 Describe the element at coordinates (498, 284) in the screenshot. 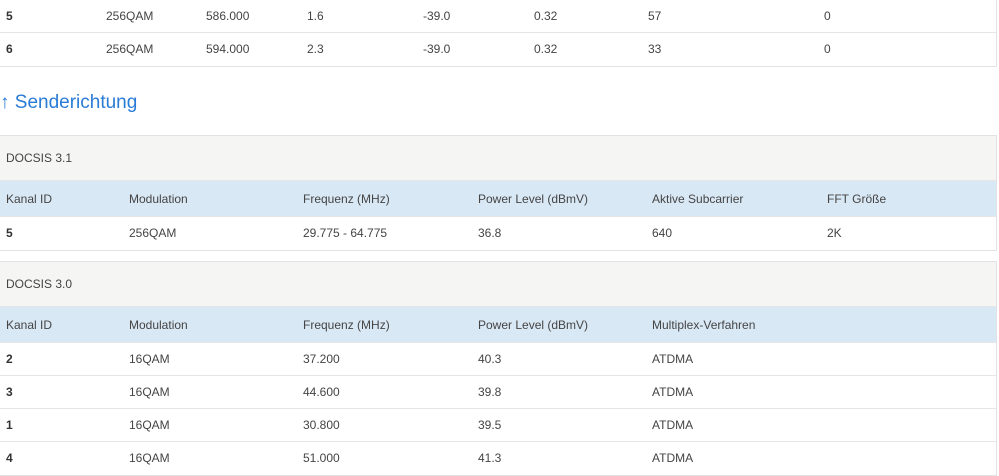

I see `docsis30-title: DOCSIS 3.0` at that location.